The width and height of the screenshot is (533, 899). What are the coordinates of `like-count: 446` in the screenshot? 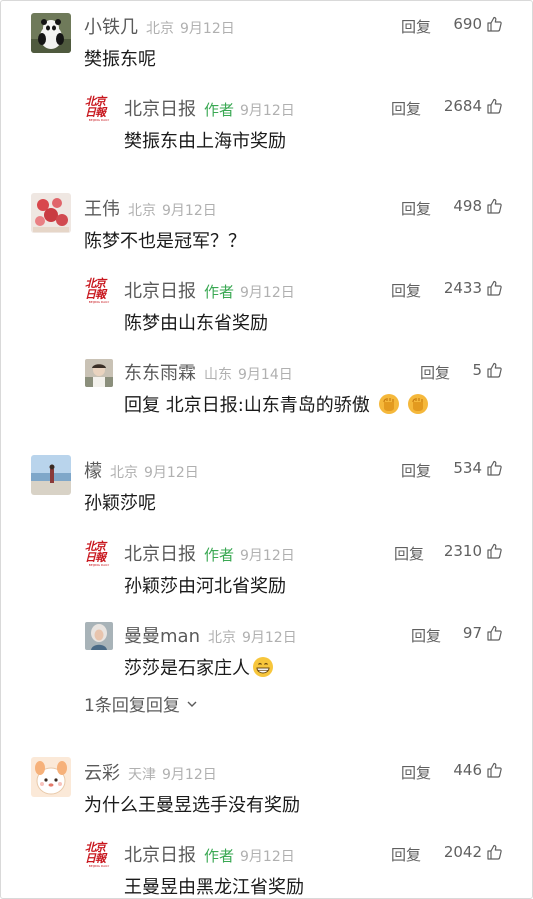 It's located at (467, 770).